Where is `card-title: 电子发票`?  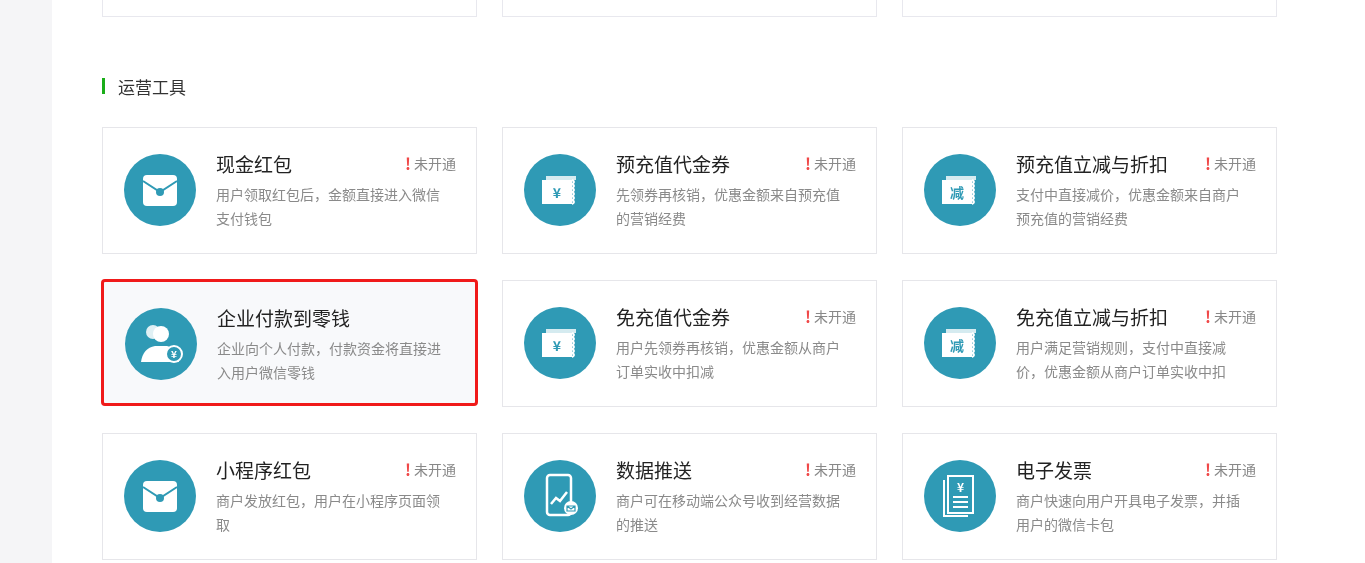
card-title: 电子发票 is located at coordinates (1054, 469).